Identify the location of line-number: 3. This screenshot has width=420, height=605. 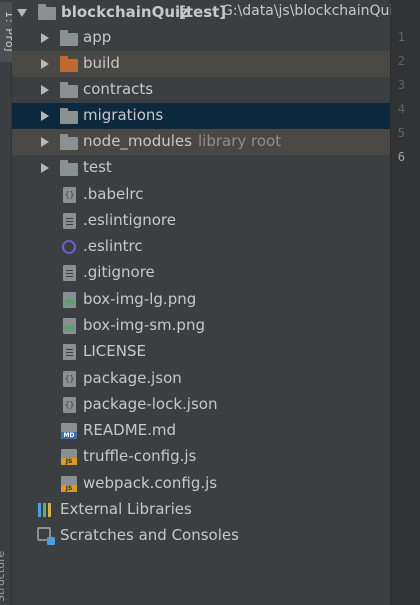
(401, 85).